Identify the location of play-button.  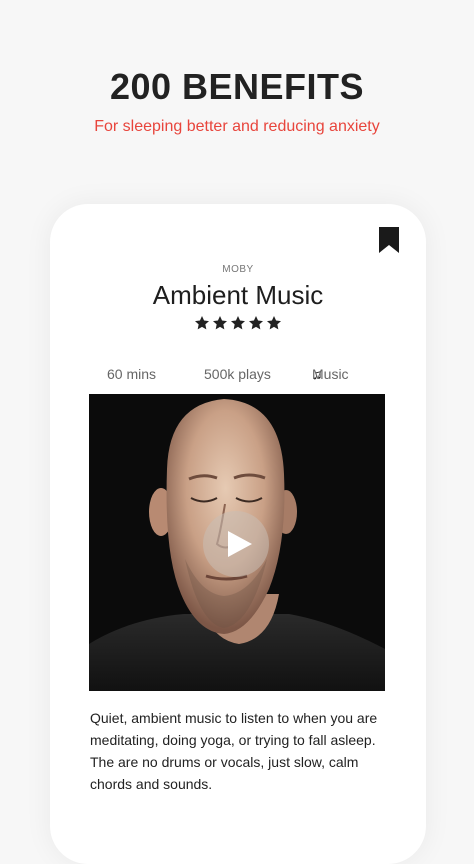
(236, 544).